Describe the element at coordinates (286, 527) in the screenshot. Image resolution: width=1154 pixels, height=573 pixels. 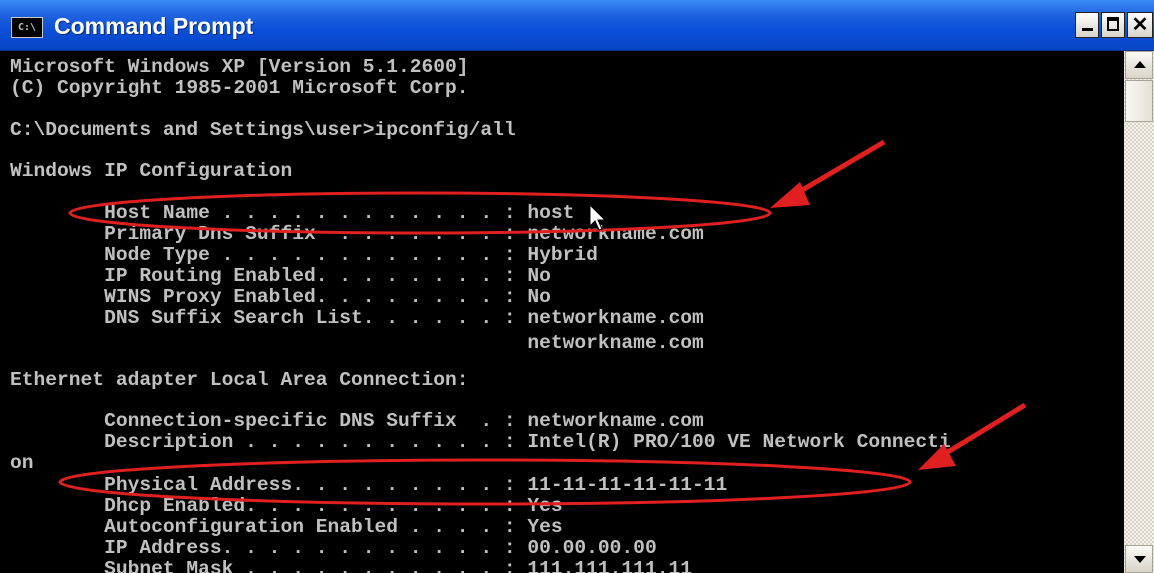
I see `console-line: Autoconfiguration Enabled . . . . : Yes` at that location.